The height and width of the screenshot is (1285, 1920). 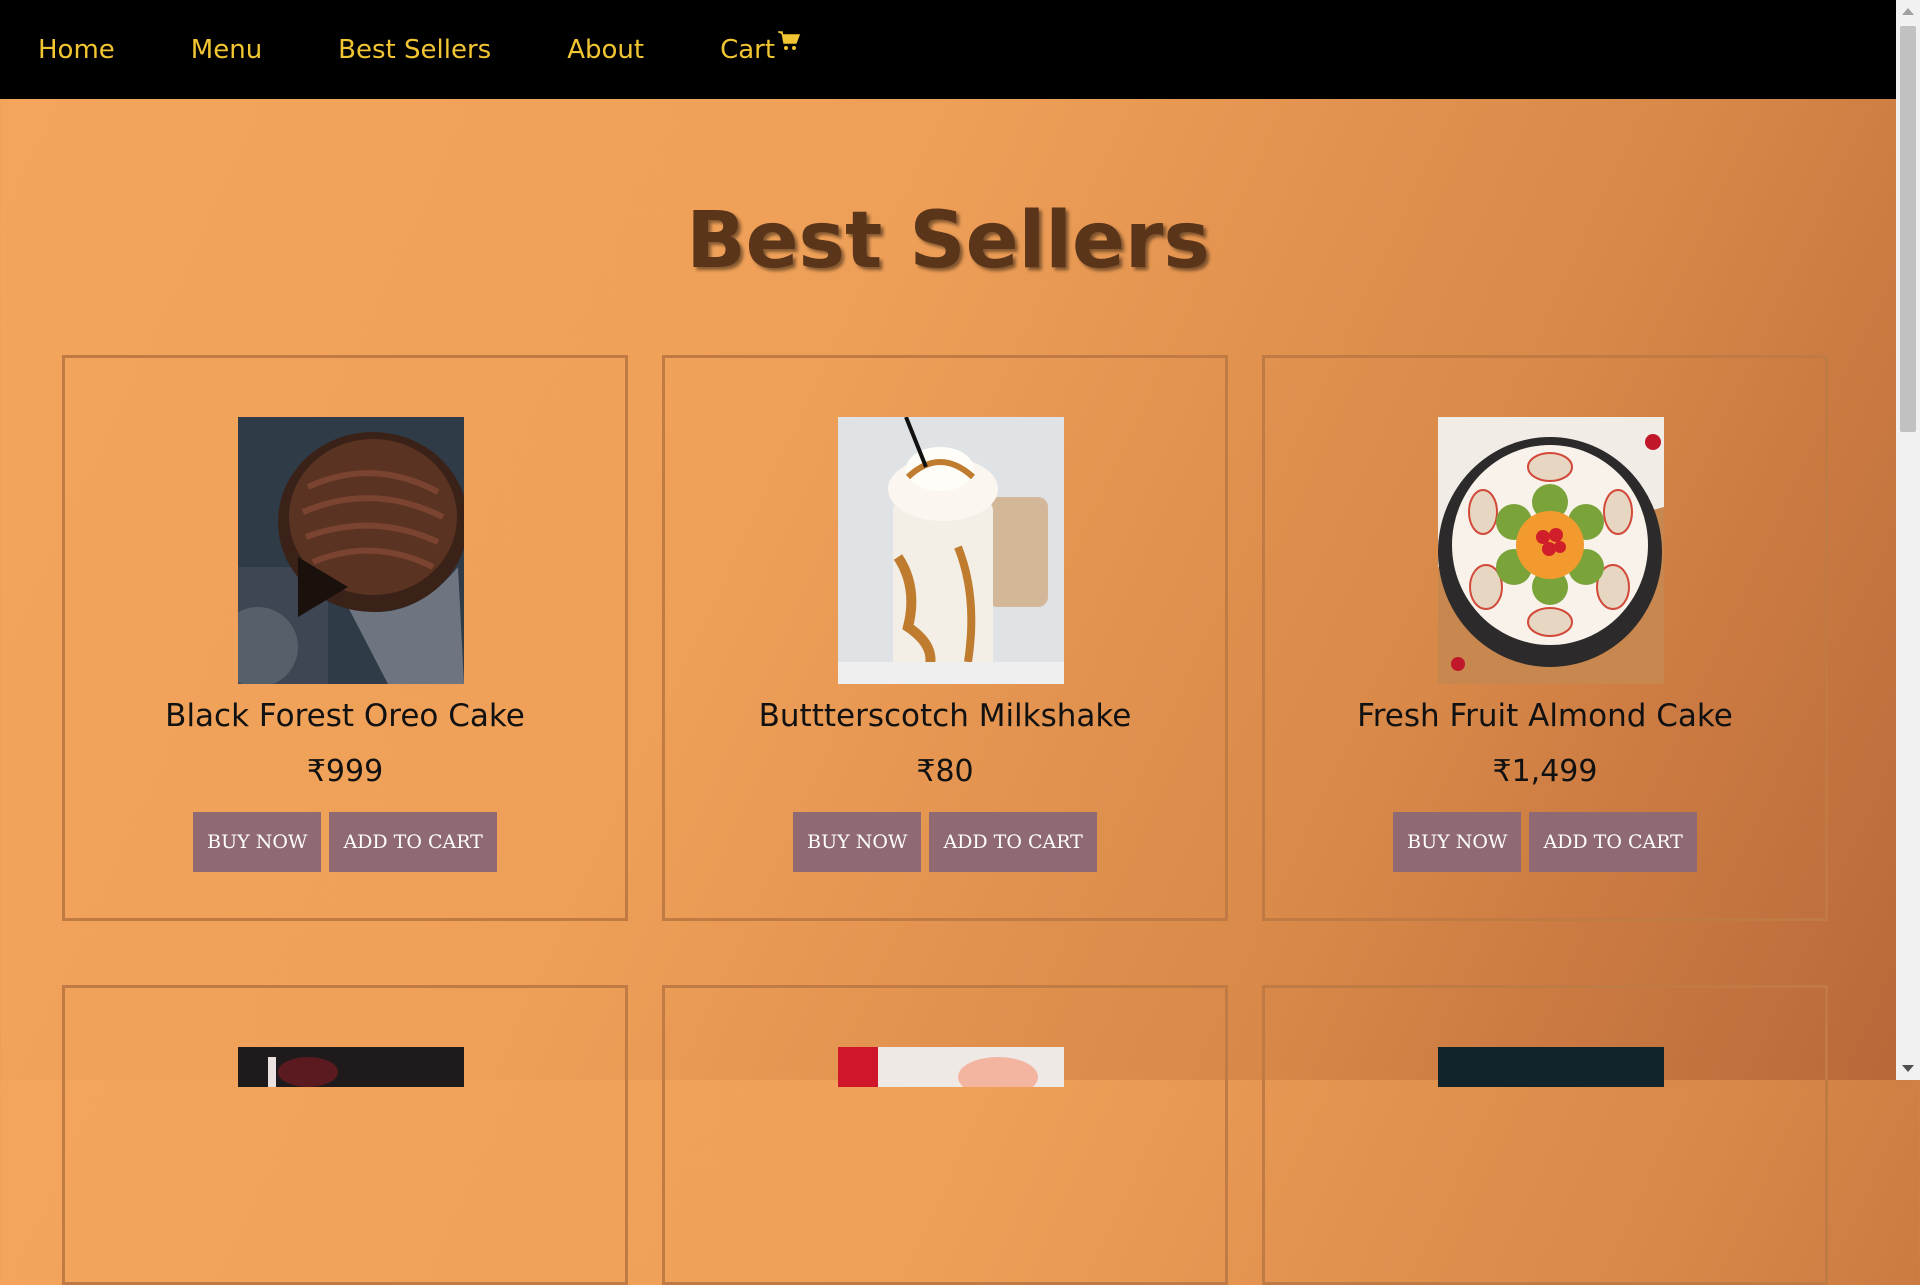 What do you see at coordinates (351, 550) in the screenshot?
I see `product-image-black-forest-oreo-cake` at bounding box center [351, 550].